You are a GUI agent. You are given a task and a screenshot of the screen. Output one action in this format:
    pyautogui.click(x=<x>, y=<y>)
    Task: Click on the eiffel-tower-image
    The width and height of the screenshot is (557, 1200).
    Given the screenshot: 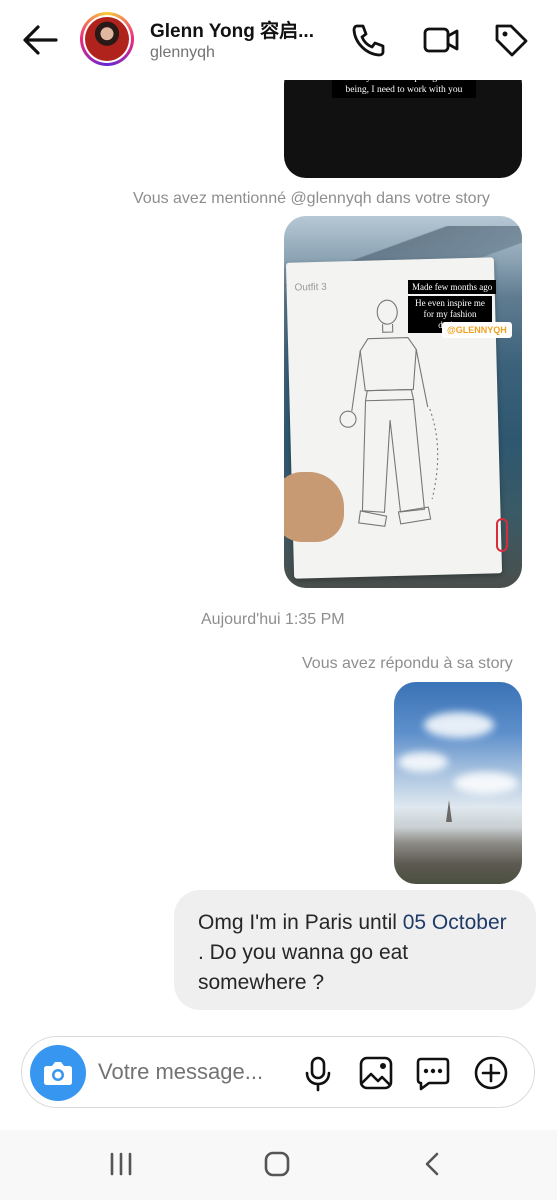 What is the action you would take?
    pyautogui.click(x=449, y=811)
    